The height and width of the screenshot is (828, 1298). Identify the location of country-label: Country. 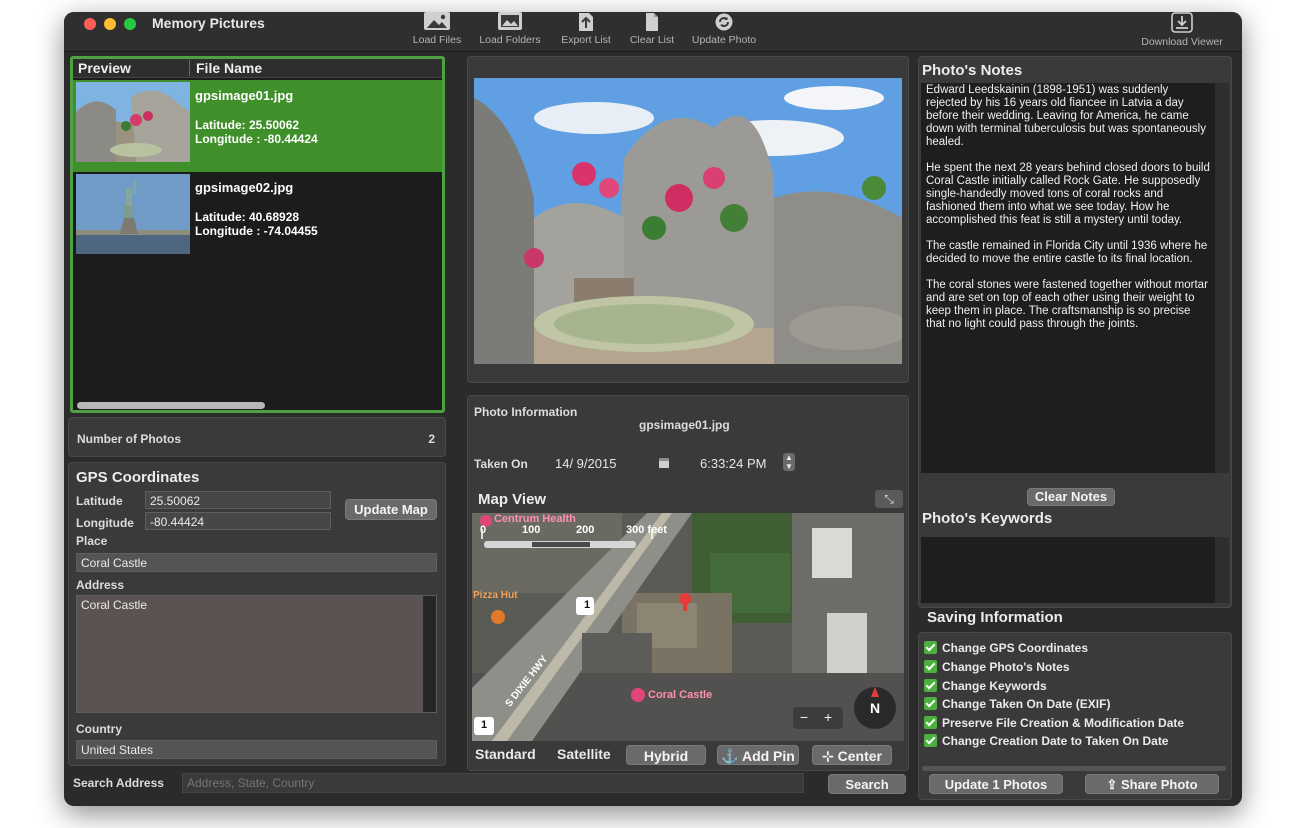
(99, 729).